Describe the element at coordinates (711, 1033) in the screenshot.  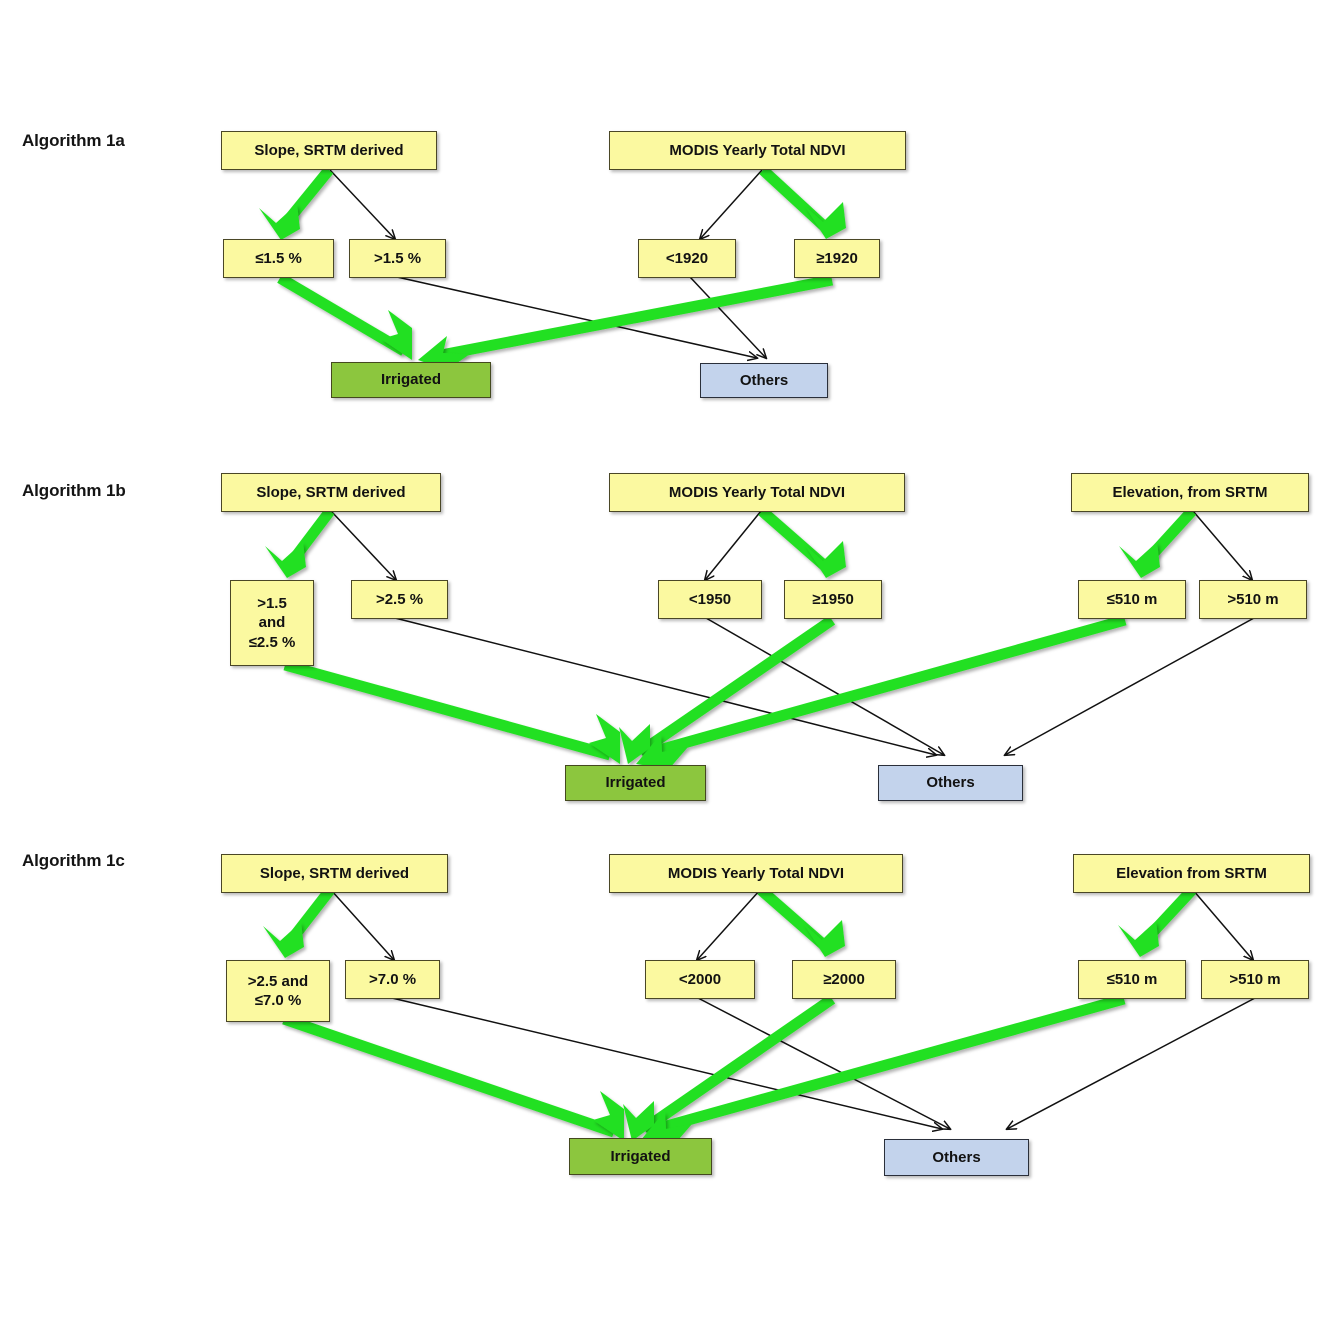
I see `alg-1c-highlight-heads` at that location.